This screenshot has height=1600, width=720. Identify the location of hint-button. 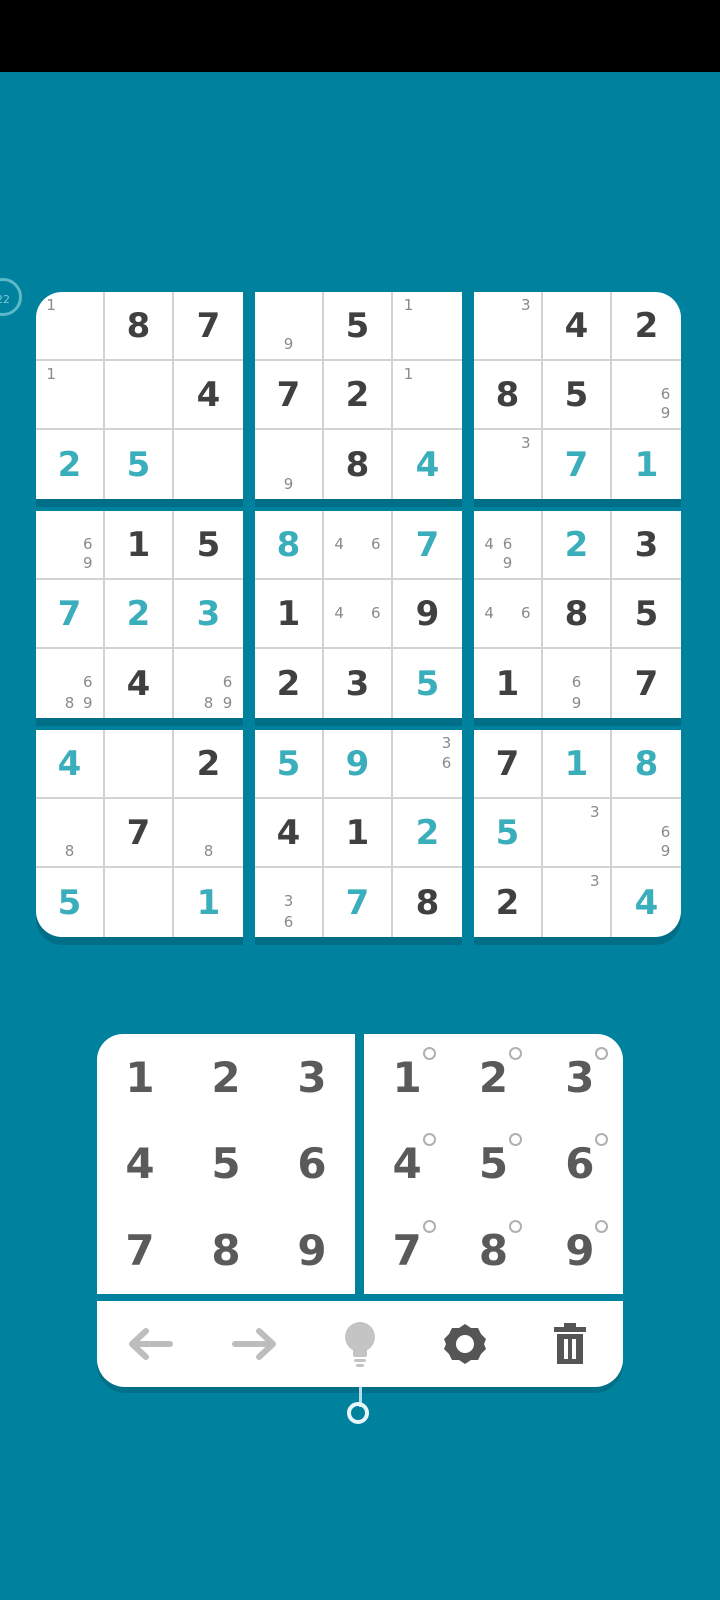
(360, 1344).